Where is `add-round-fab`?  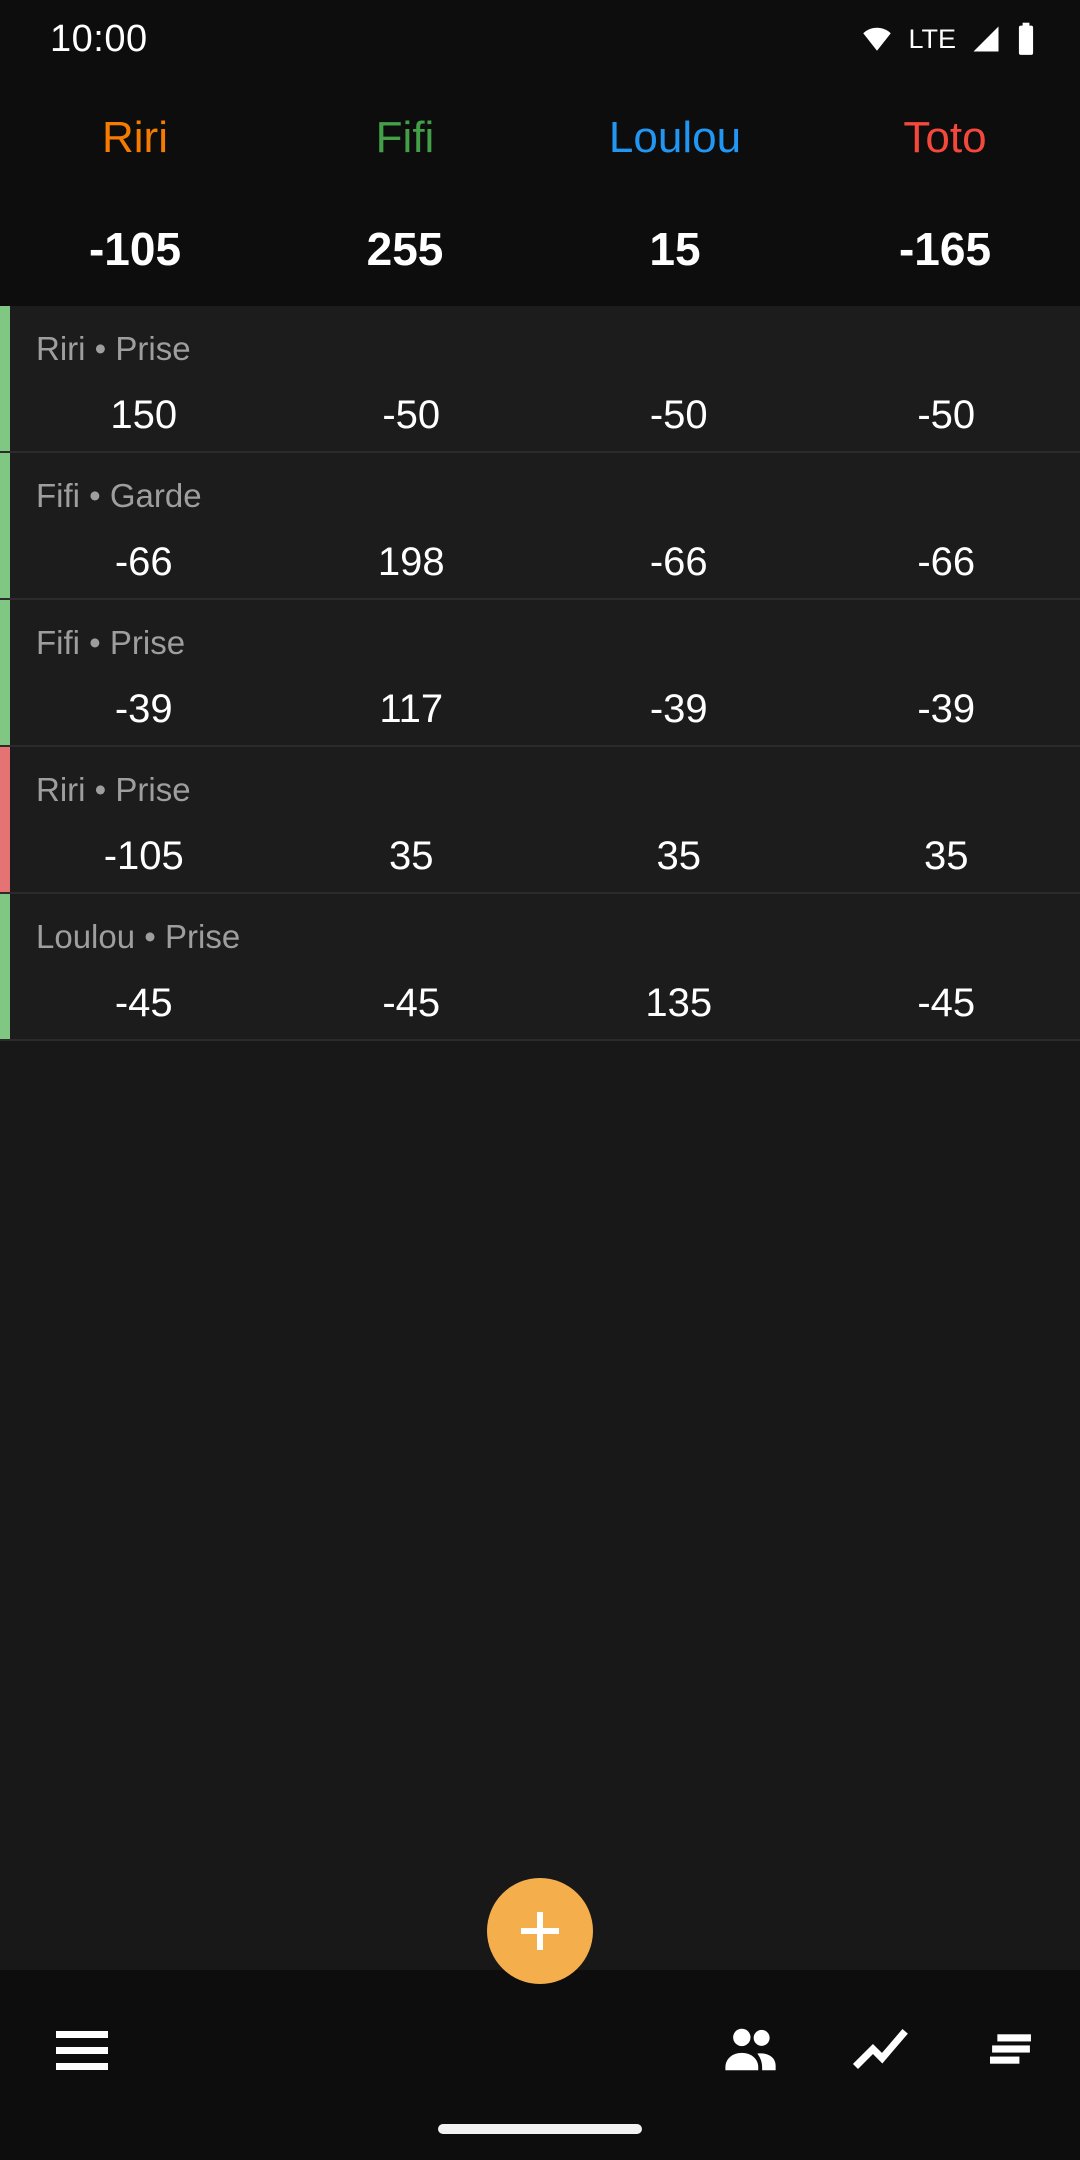
add-round-fab is located at coordinates (540, 1931).